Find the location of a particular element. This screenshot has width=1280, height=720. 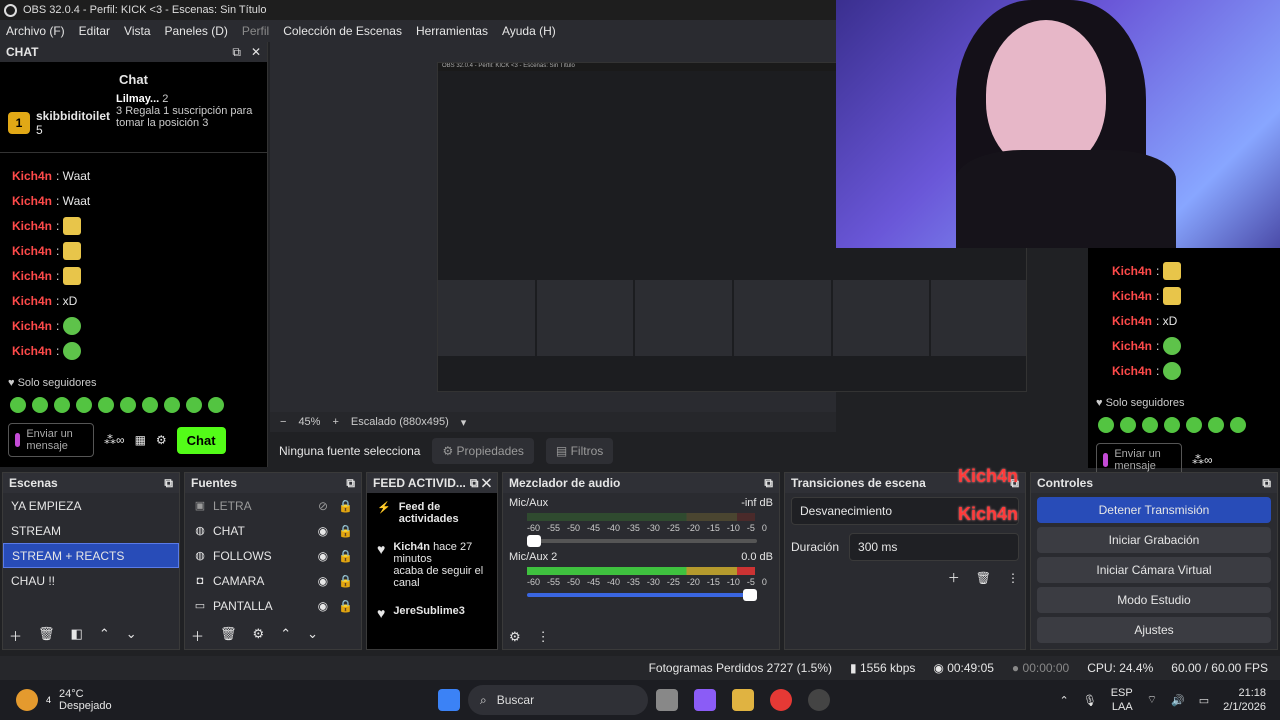

filter-icon: ◧ is located at coordinates (77, 635).